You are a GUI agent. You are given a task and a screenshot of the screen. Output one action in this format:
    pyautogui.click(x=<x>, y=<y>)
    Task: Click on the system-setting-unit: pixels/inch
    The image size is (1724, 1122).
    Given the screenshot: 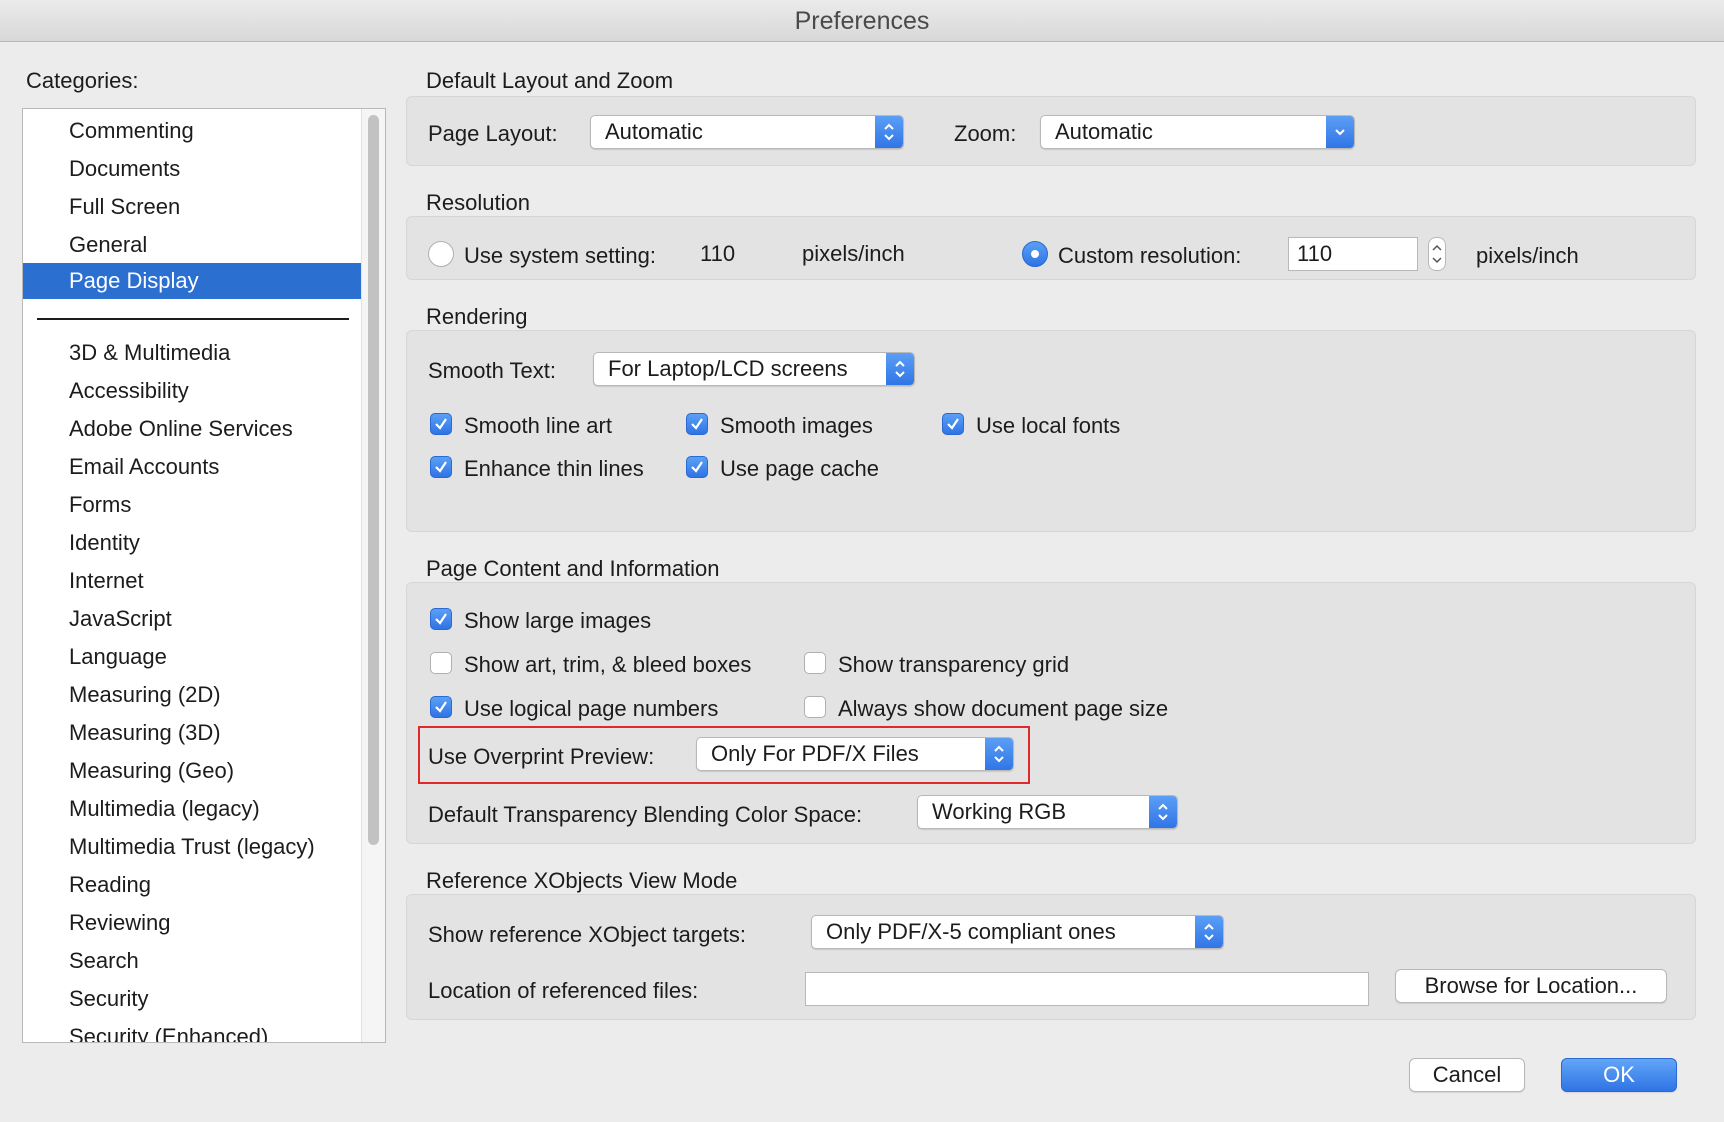 What is the action you would take?
    pyautogui.click(x=853, y=253)
    